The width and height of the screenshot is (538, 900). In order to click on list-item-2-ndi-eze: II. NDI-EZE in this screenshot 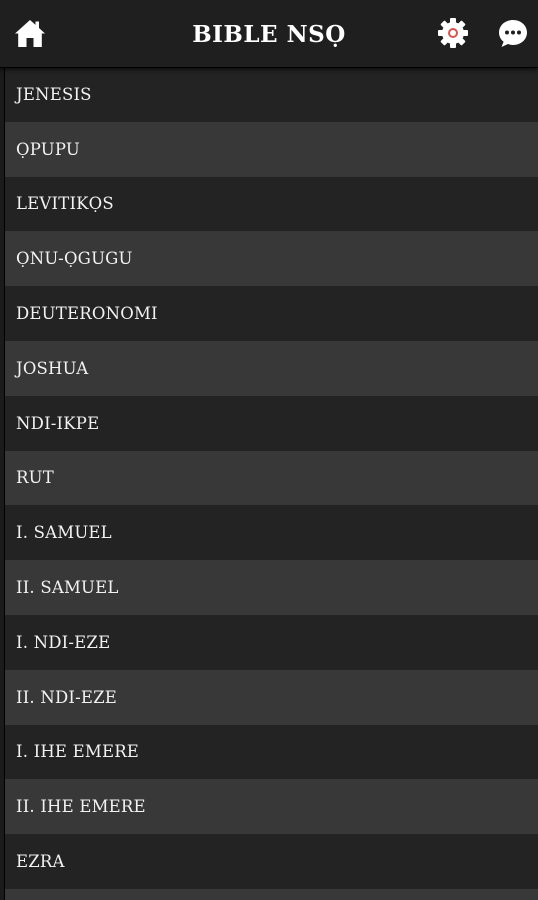, I will do `click(271, 697)`.